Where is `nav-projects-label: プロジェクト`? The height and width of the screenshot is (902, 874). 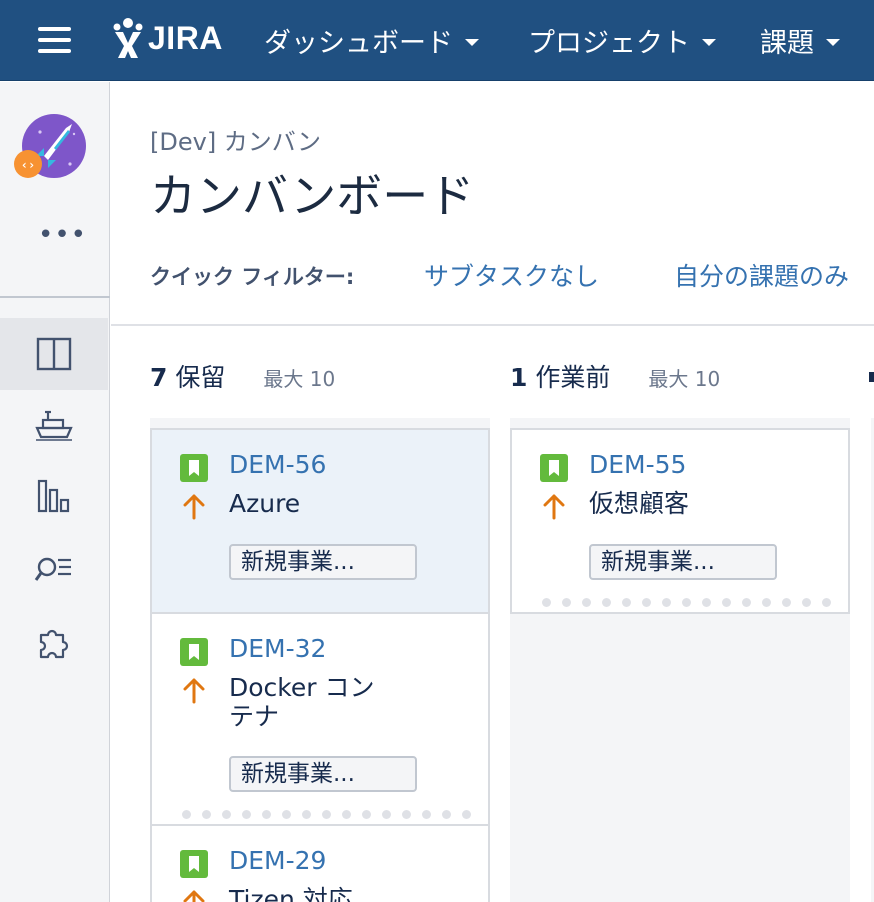
nav-projects-label: プロジェクト is located at coordinates (609, 43).